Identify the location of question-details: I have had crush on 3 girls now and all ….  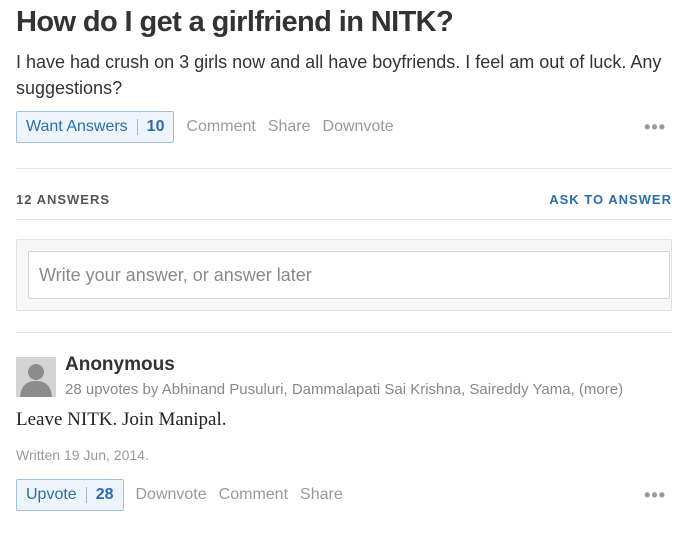
(339, 75).